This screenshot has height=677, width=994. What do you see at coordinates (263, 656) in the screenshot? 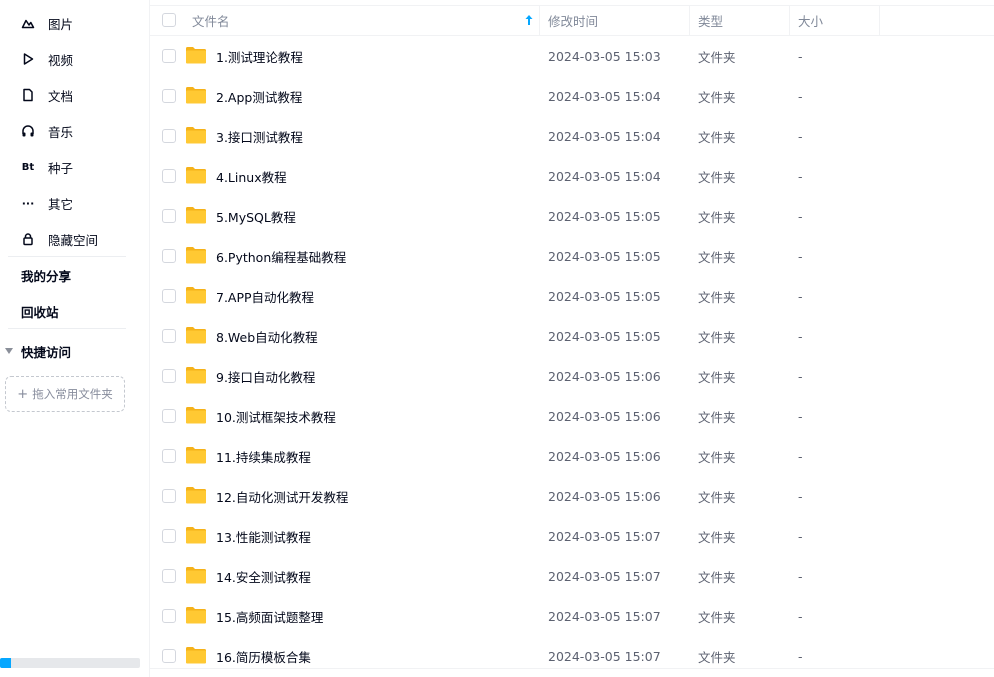
I see `file-name: 16.简历模板合集` at bounding box center [263, 656].